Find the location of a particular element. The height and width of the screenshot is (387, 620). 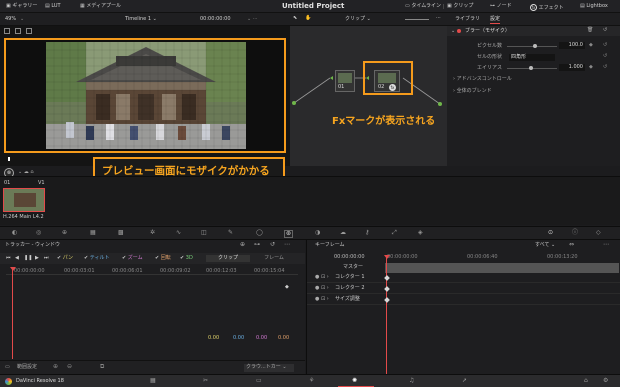

scopes-icon: ⊙ is located at coordinates (550, 233).